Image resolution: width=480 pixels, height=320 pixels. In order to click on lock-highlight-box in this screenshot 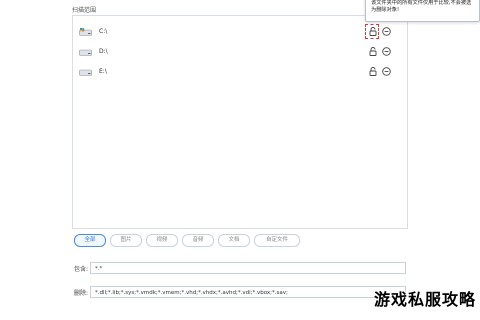, I will do `click(372, 31)`.